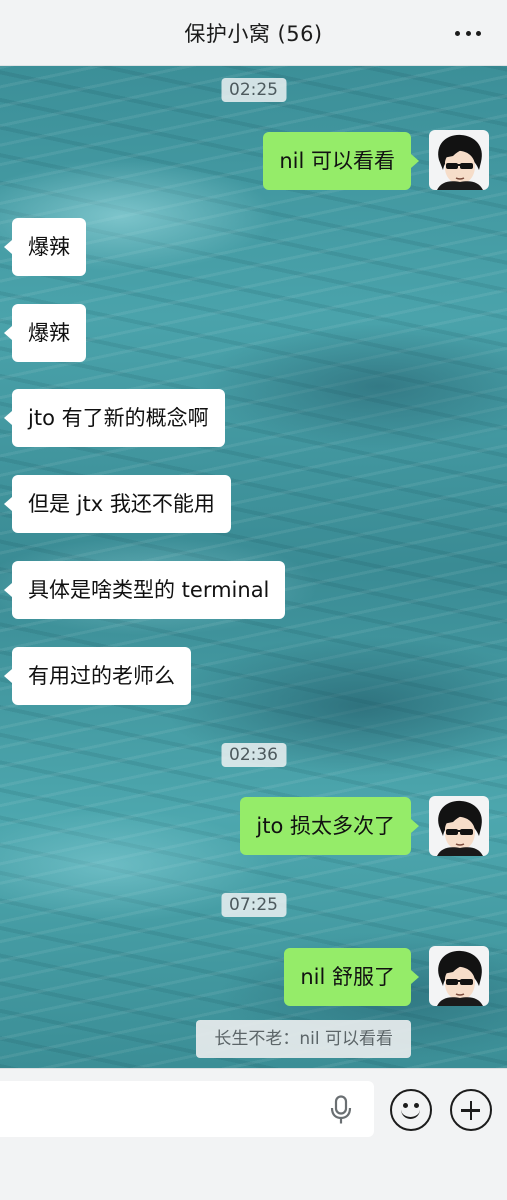 The height and width of the screenshot is (1200, 507). Describe the element at coordinates (341, 1110) in the screenshot. I see `microphone-icon` at that location.